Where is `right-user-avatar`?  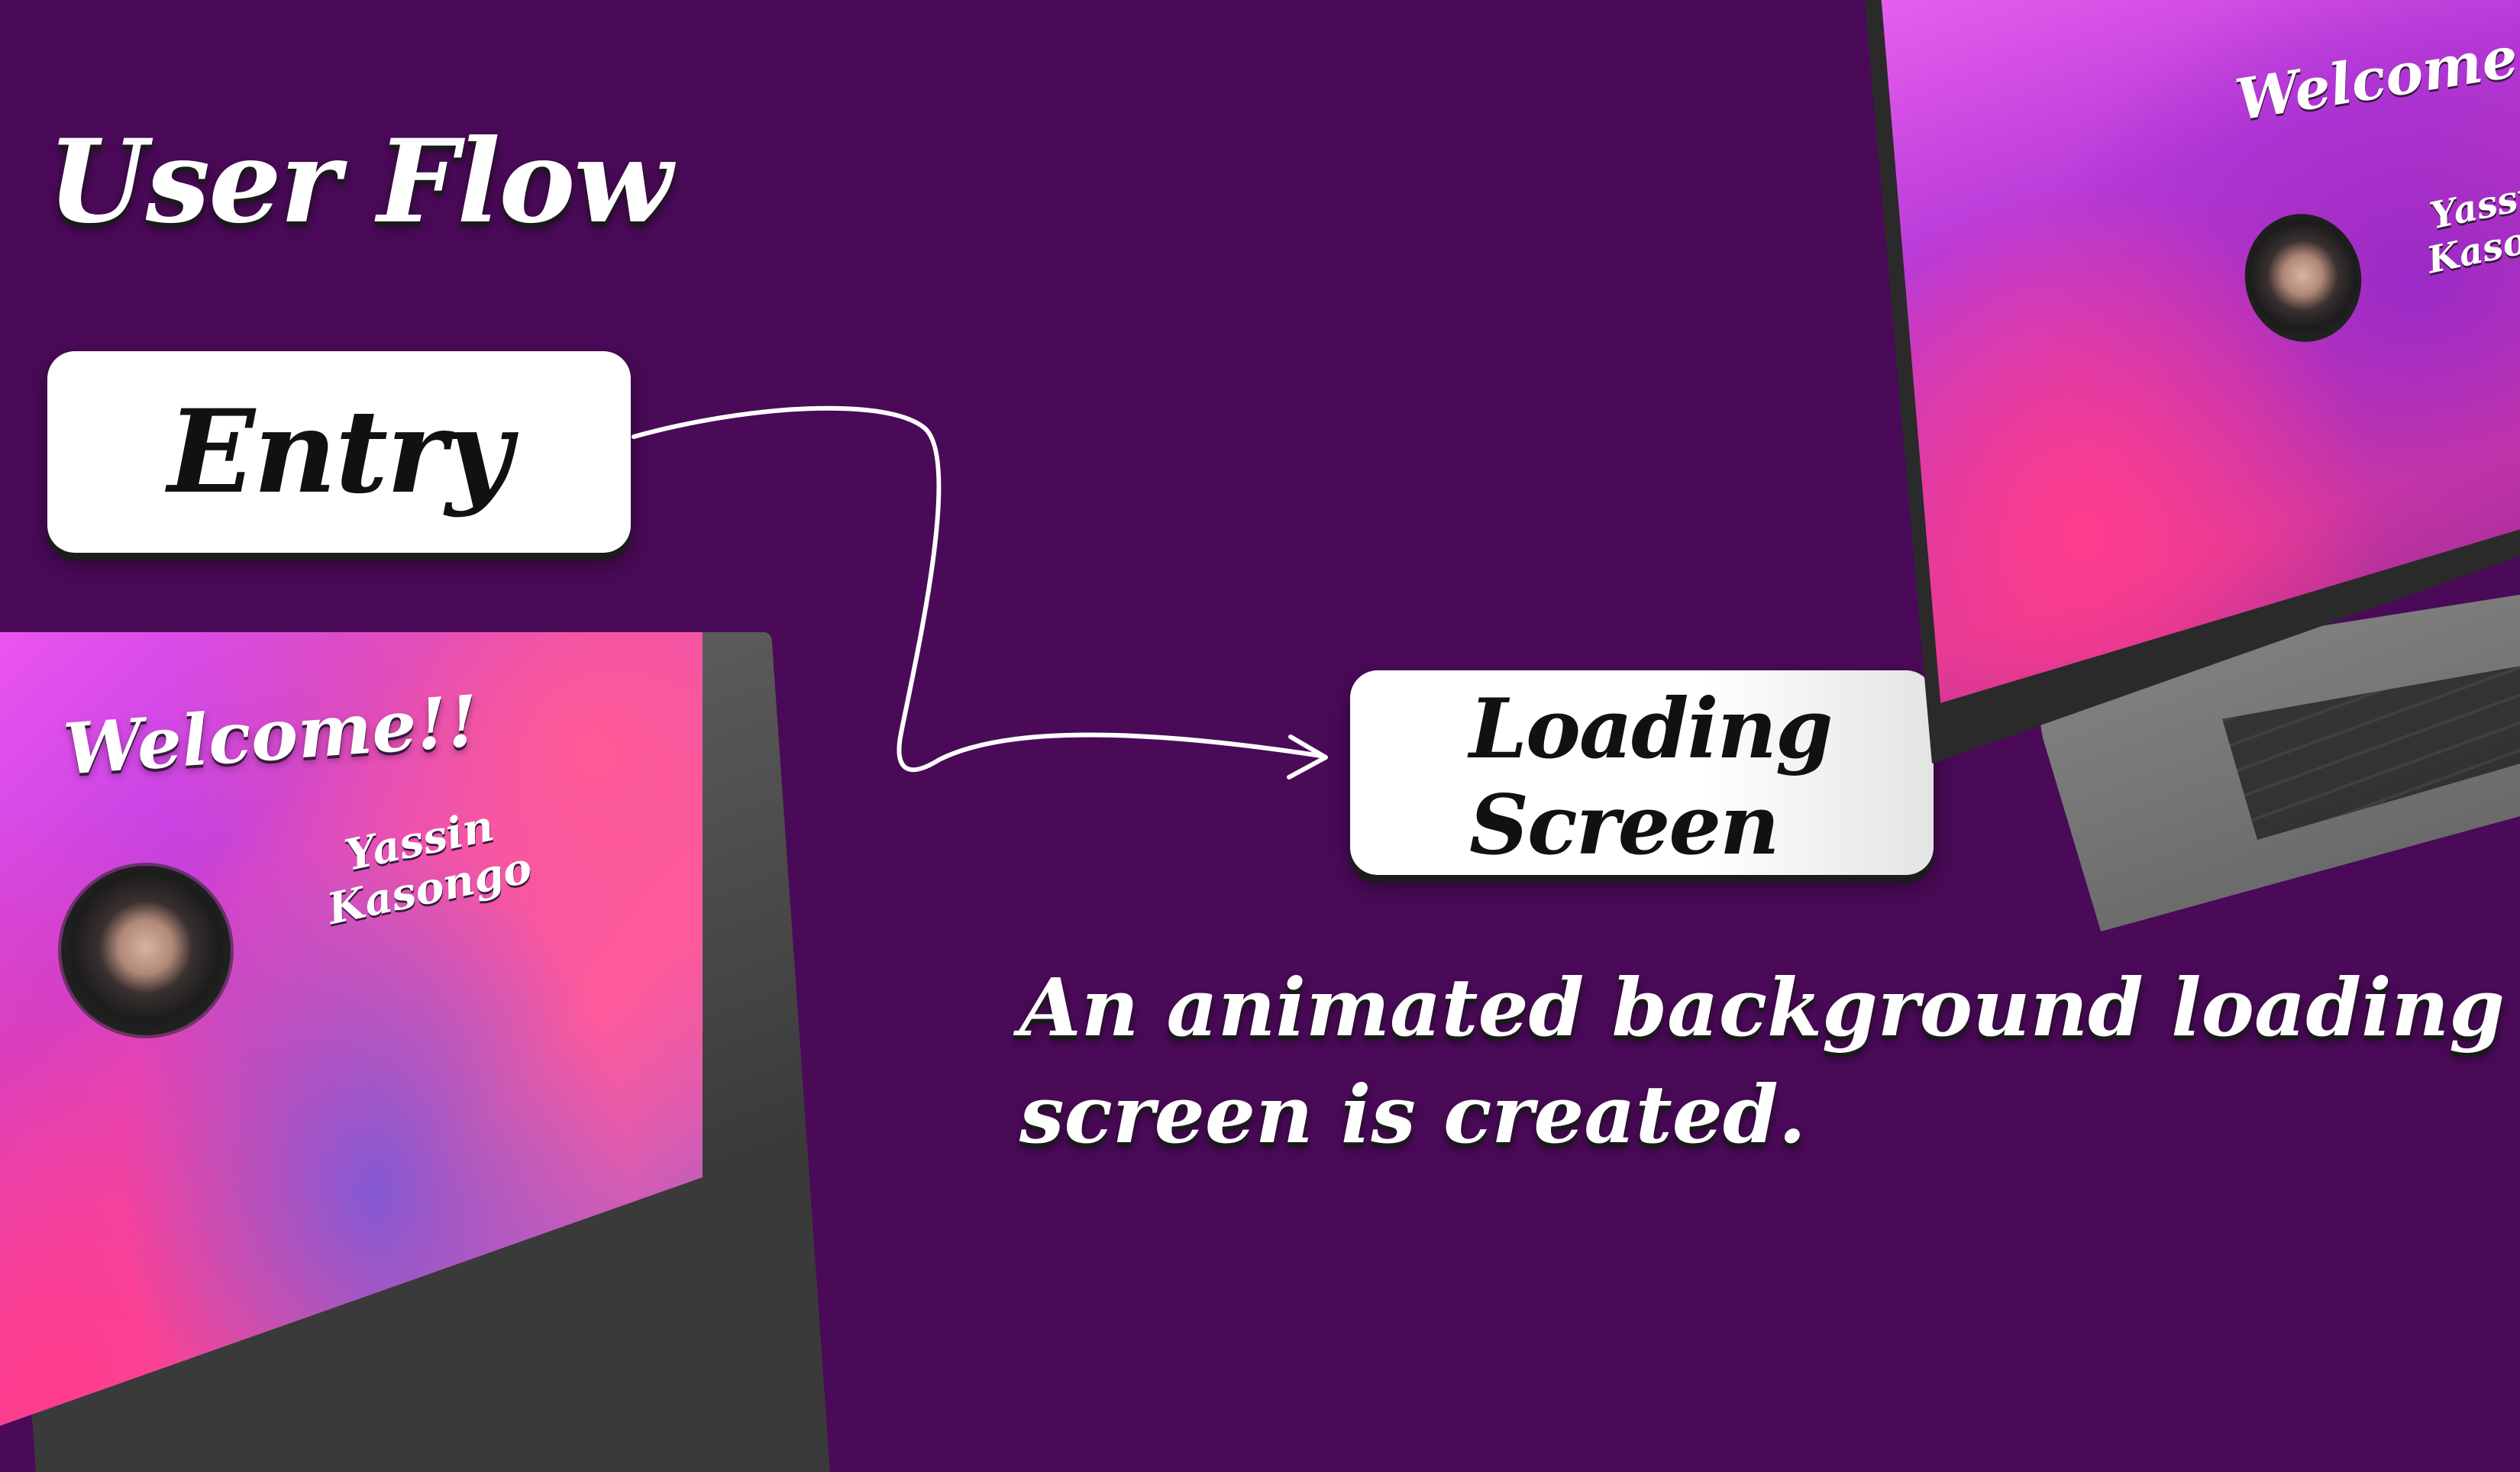
right-user-avatar is located at coordinates (2303, 278).